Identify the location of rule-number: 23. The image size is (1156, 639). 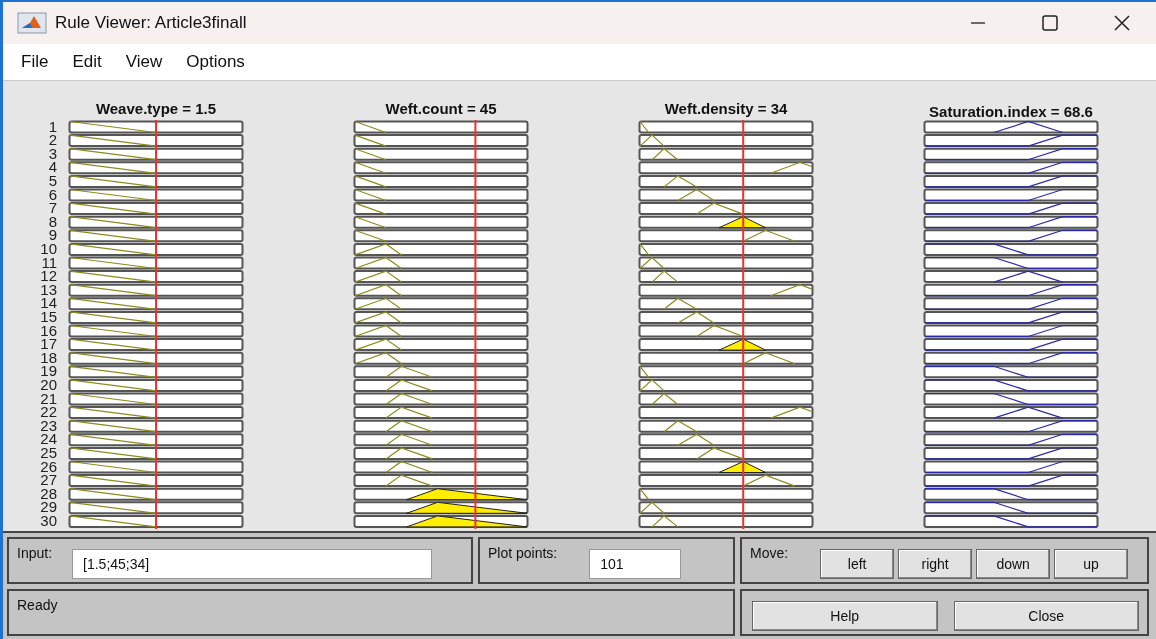
(48, 425).